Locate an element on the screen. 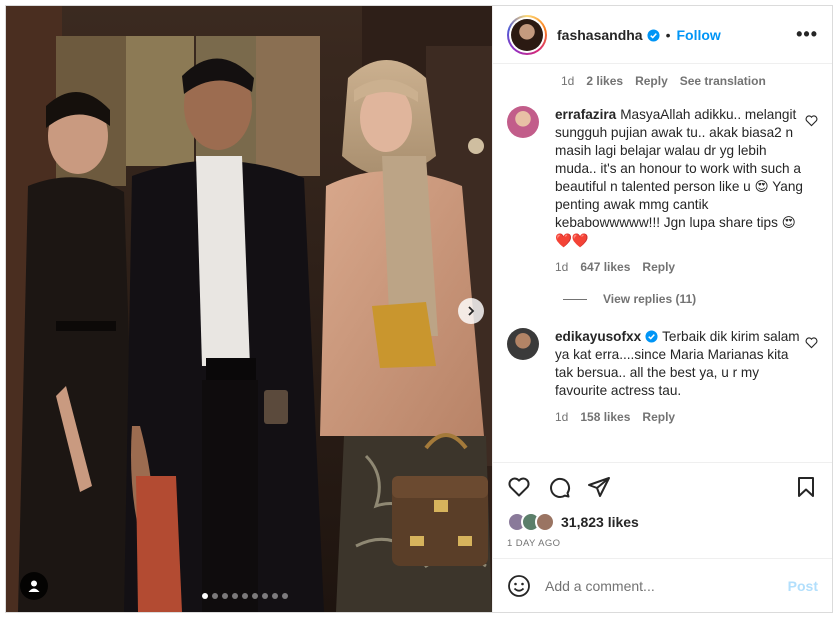 Image resolution: width=840 pixels, height=626 pixels. comment-input is located at coordinates (666, 585).